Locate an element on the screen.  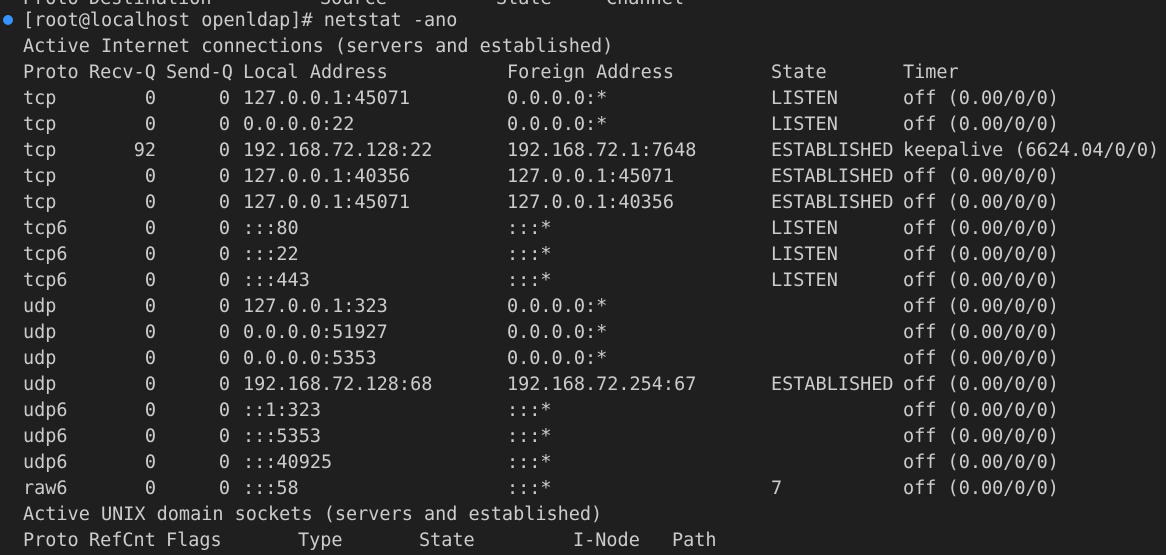
header-recvq: Recv-Q is located at coordinates (122, 72).